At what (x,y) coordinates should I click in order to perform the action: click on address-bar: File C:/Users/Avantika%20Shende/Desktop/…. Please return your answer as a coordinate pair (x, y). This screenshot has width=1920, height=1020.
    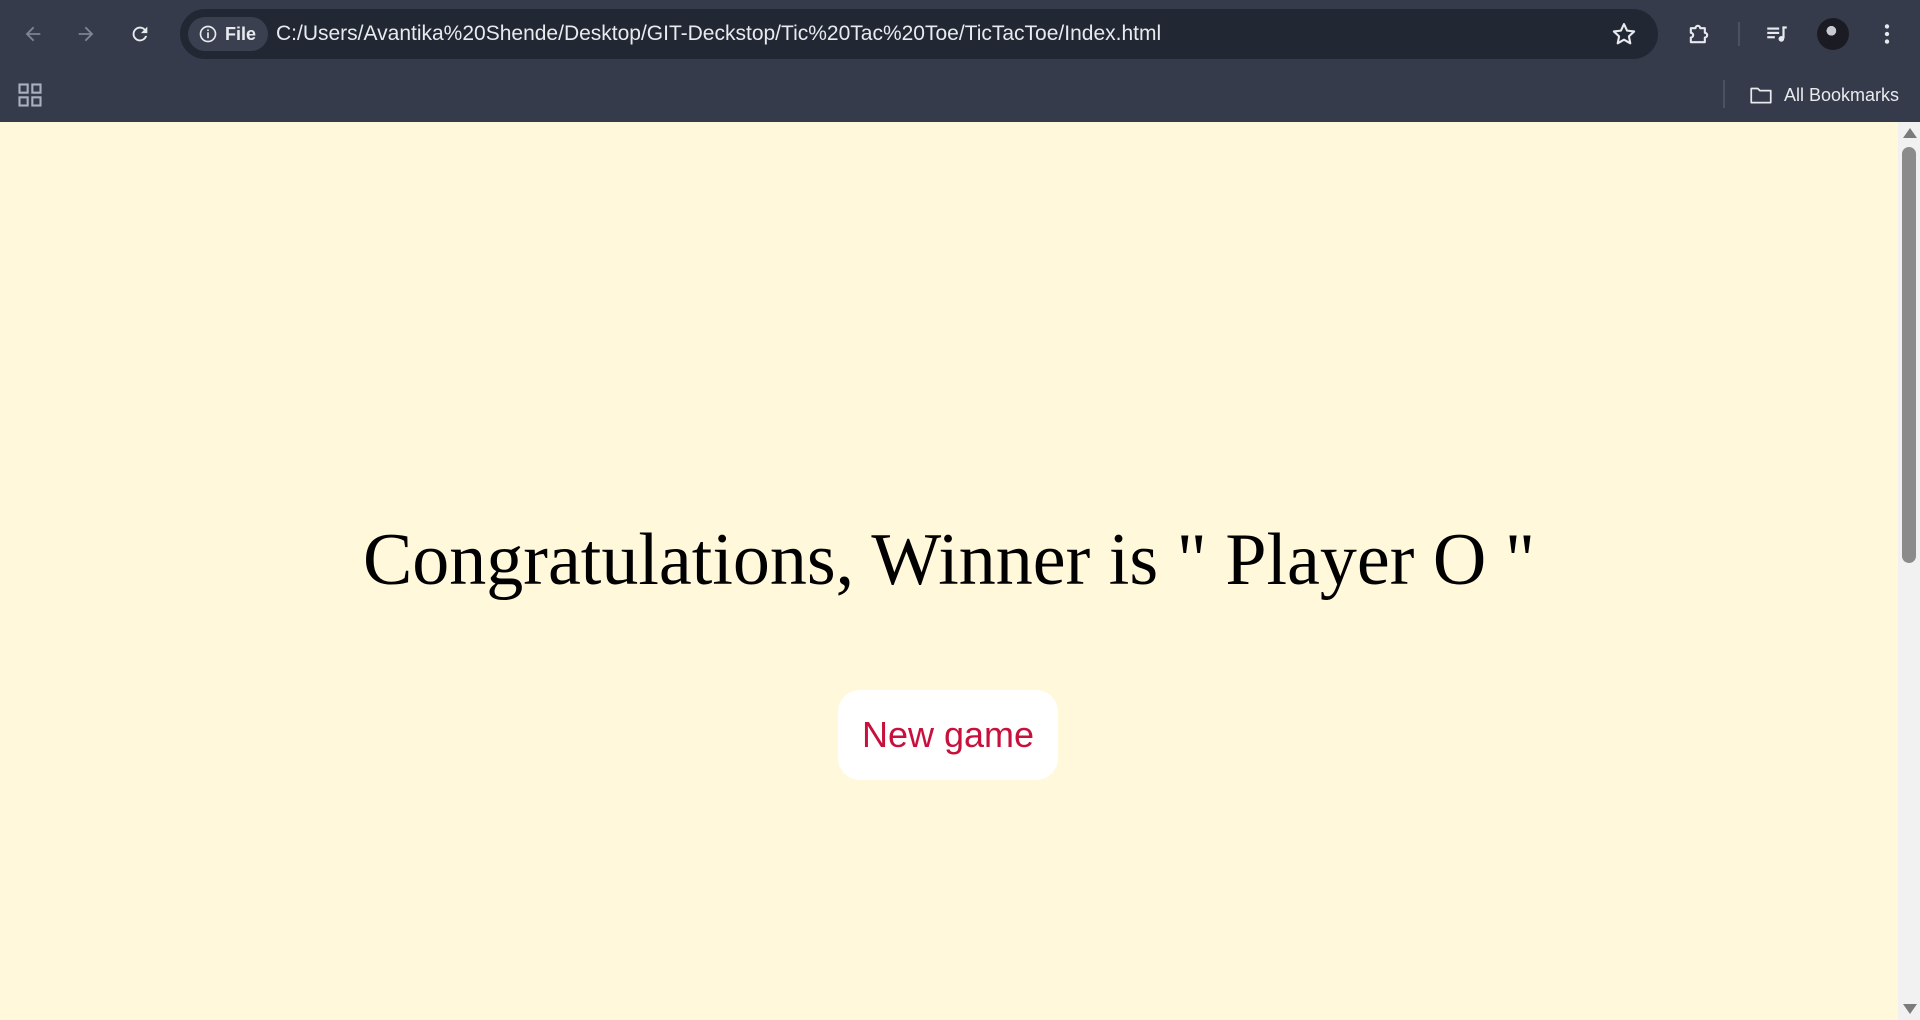
    Looking at the image, I should click on (919, 34).